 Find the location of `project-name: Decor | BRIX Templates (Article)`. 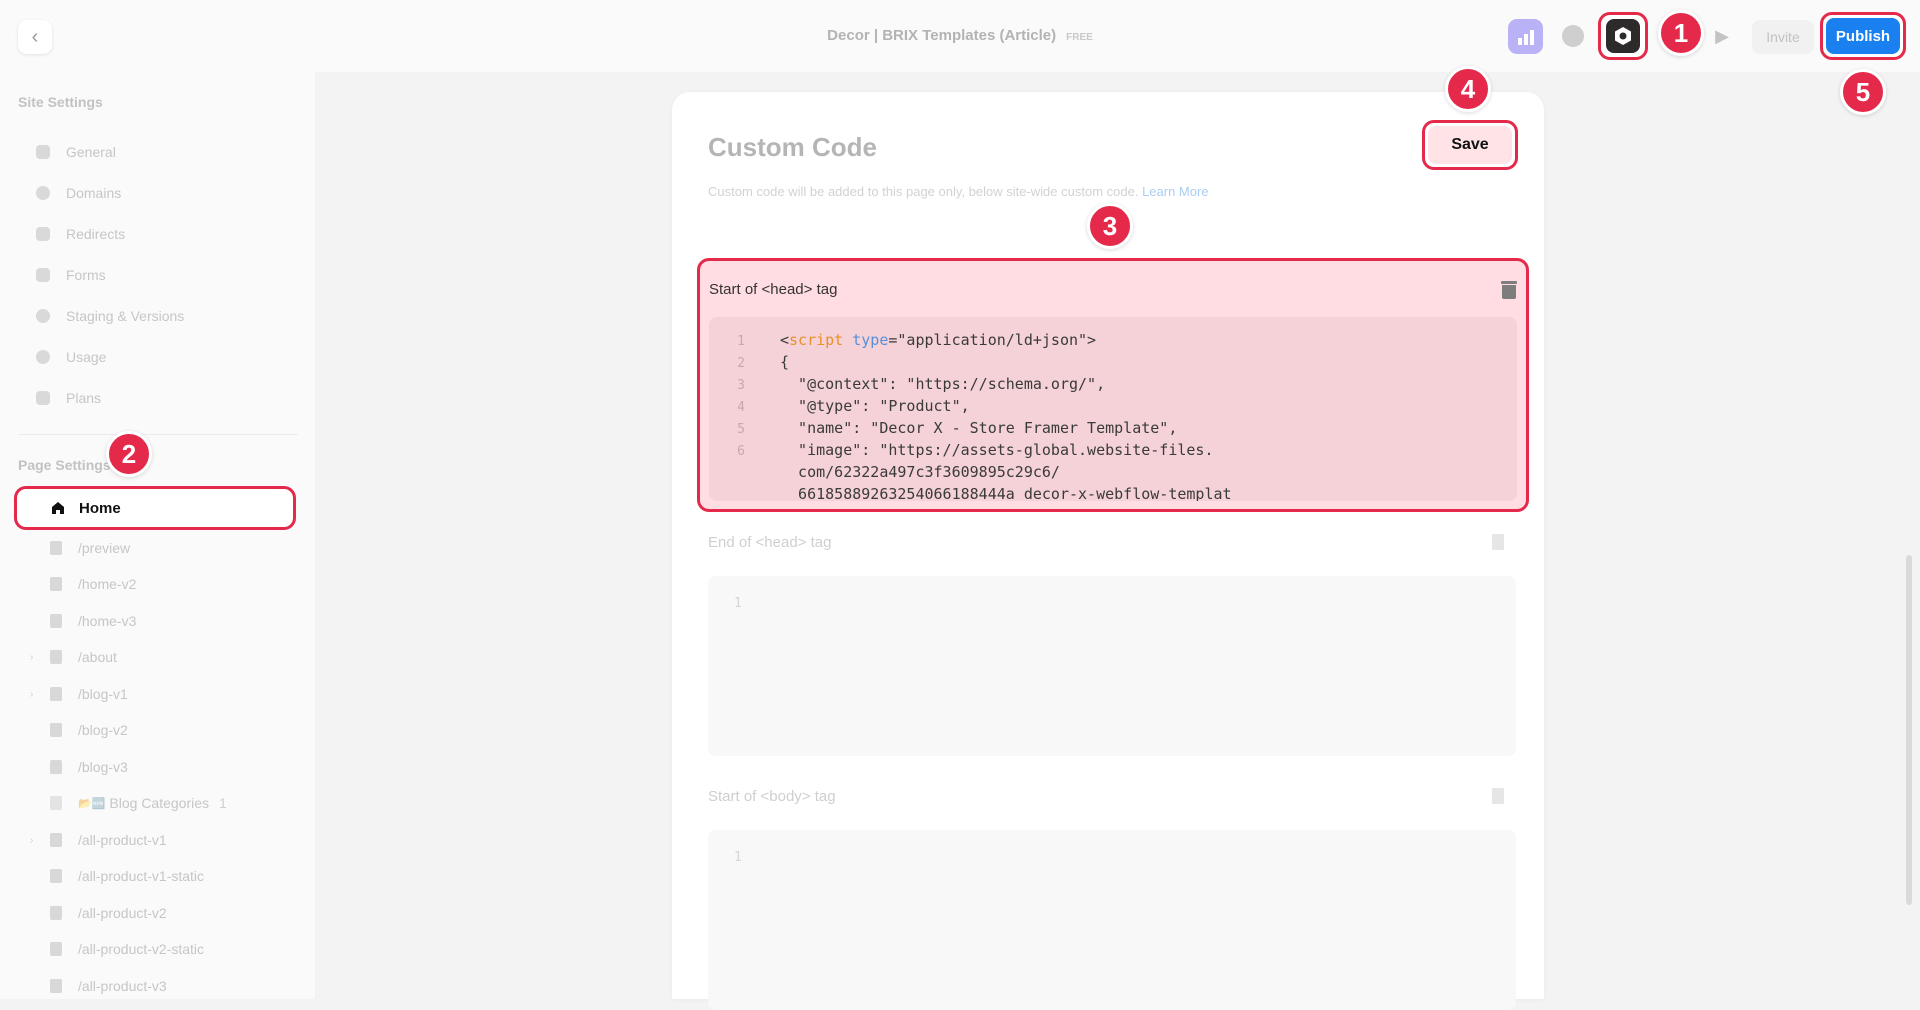

project-name: Decor | BRIX Templates (Article) is located at coordinates (942, 35).